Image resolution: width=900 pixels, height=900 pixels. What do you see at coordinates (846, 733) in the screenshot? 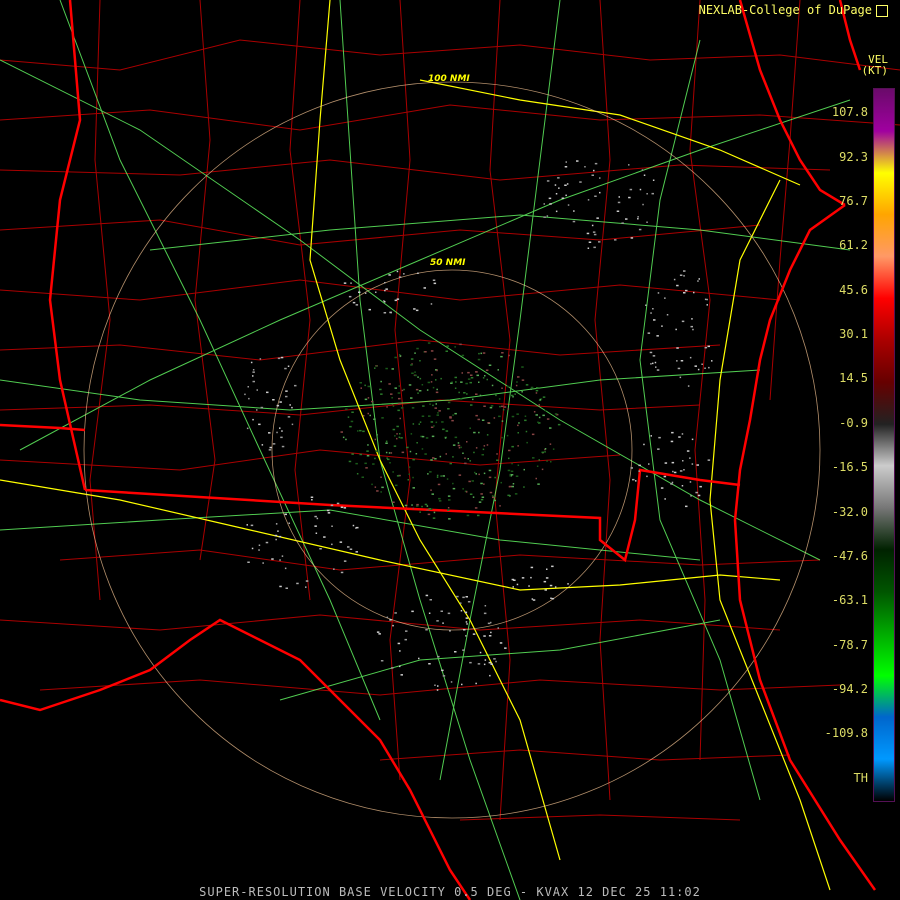
I see `legend-tick: -109.8` at bounding box center [846, 733].